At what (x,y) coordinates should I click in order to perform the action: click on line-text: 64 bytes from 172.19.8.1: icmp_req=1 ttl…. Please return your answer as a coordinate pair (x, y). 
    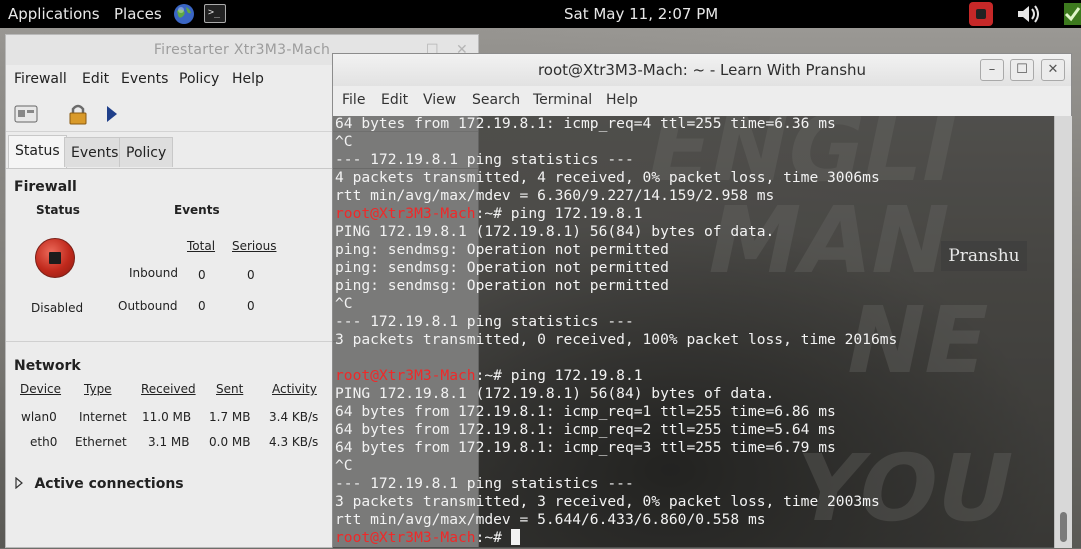
    Looking at the image, I should click on (585, 411).